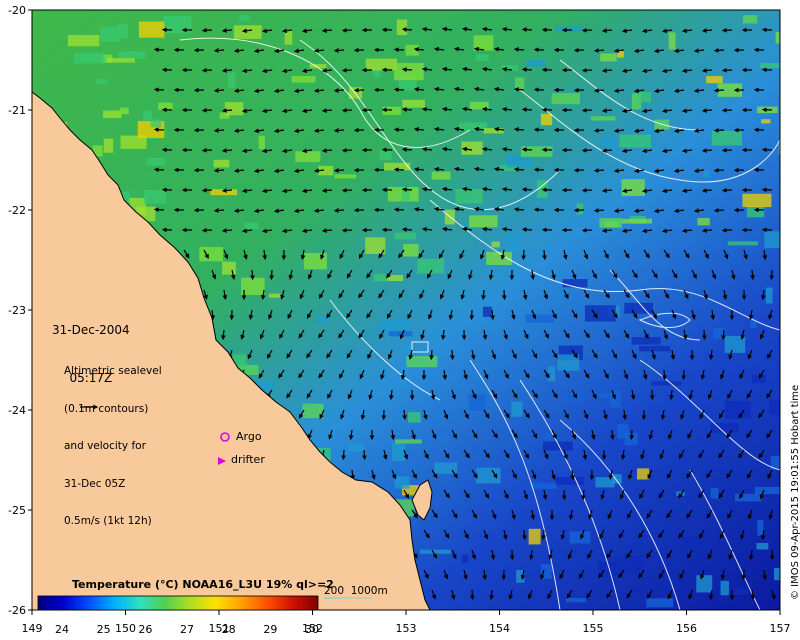  I want to click on y-tick-label: -22, so click(17, 210).